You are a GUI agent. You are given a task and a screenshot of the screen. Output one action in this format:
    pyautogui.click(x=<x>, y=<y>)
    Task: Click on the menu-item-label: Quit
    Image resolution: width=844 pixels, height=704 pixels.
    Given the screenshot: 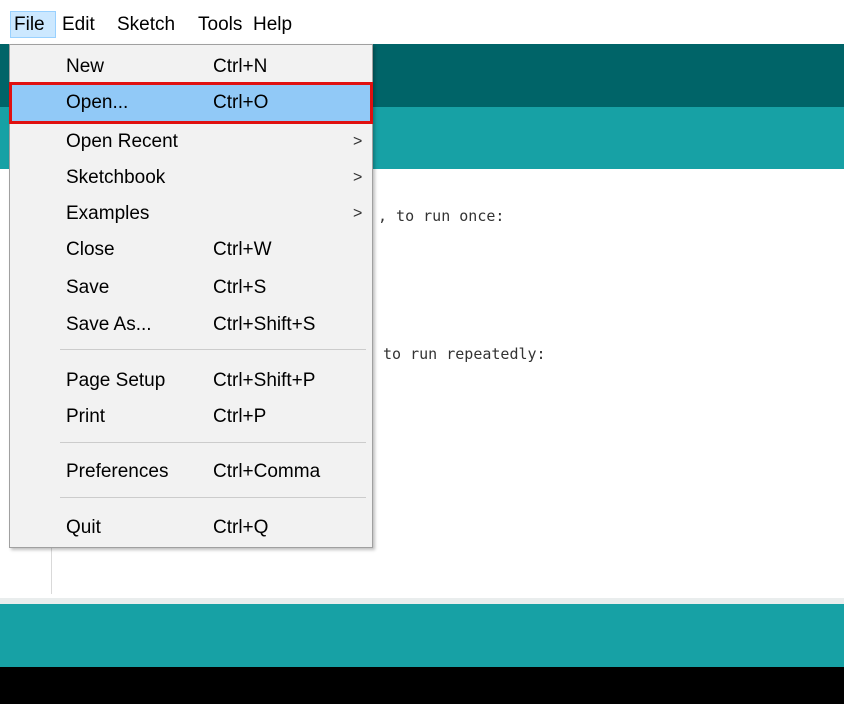 What is the action you would take?
    pyautogui.click(x=83, y=527)
    